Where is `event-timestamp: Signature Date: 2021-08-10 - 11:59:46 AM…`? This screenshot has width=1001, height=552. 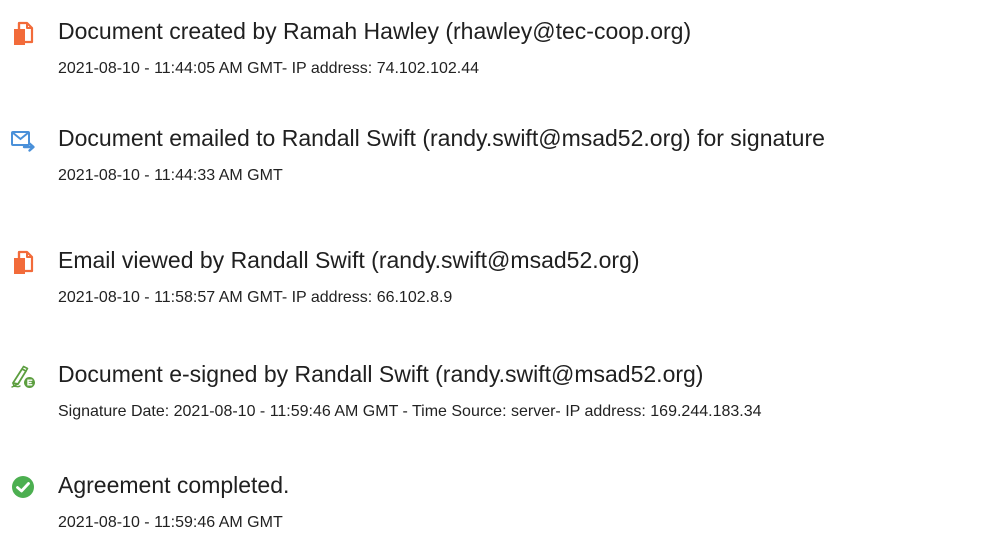
event-timestamp: Signature Date: 2021-08-10 - 11:59:46 AM… is located at coordinates (410, 411).